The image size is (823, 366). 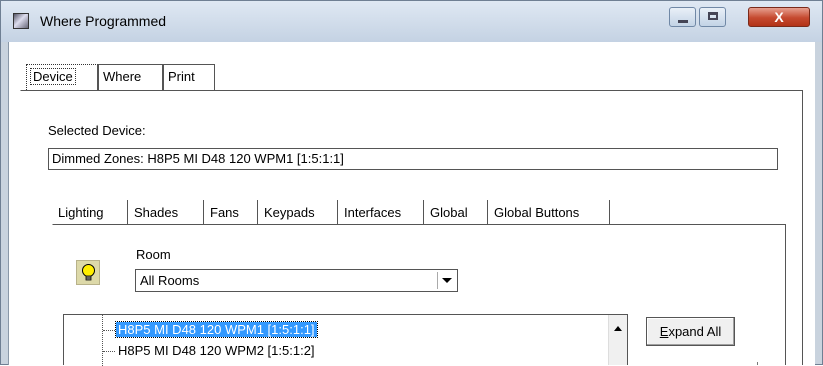 I want to click on lightbulb-icon-graphic, so click(x=88, y=272).